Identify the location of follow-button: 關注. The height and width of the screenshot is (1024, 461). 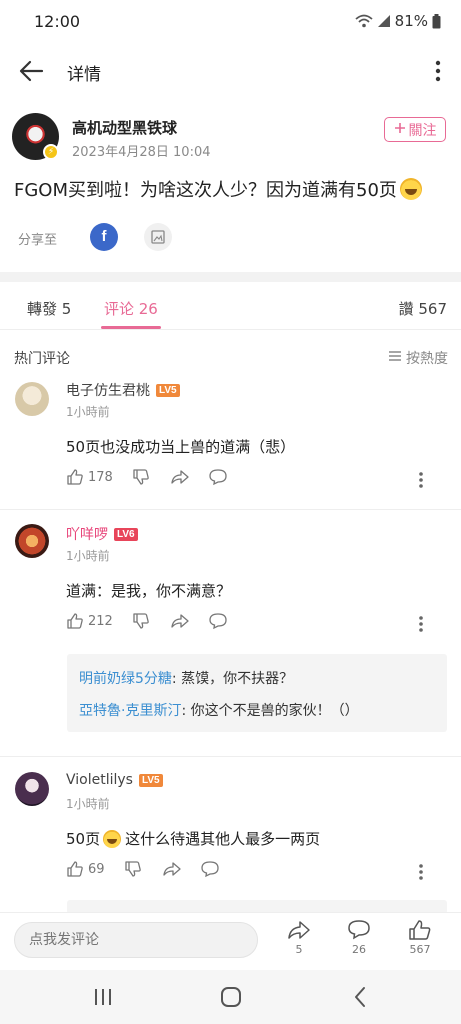
(415, 129).